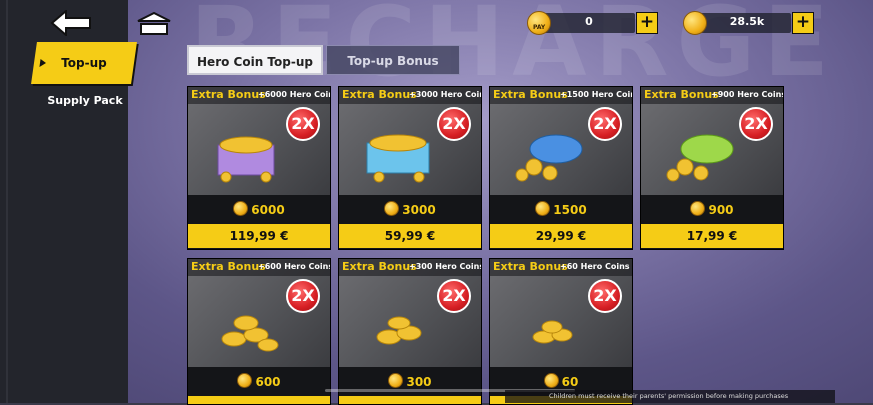  I want to click on bonus-amount: +900 Hero Coins, so click(747, 94).